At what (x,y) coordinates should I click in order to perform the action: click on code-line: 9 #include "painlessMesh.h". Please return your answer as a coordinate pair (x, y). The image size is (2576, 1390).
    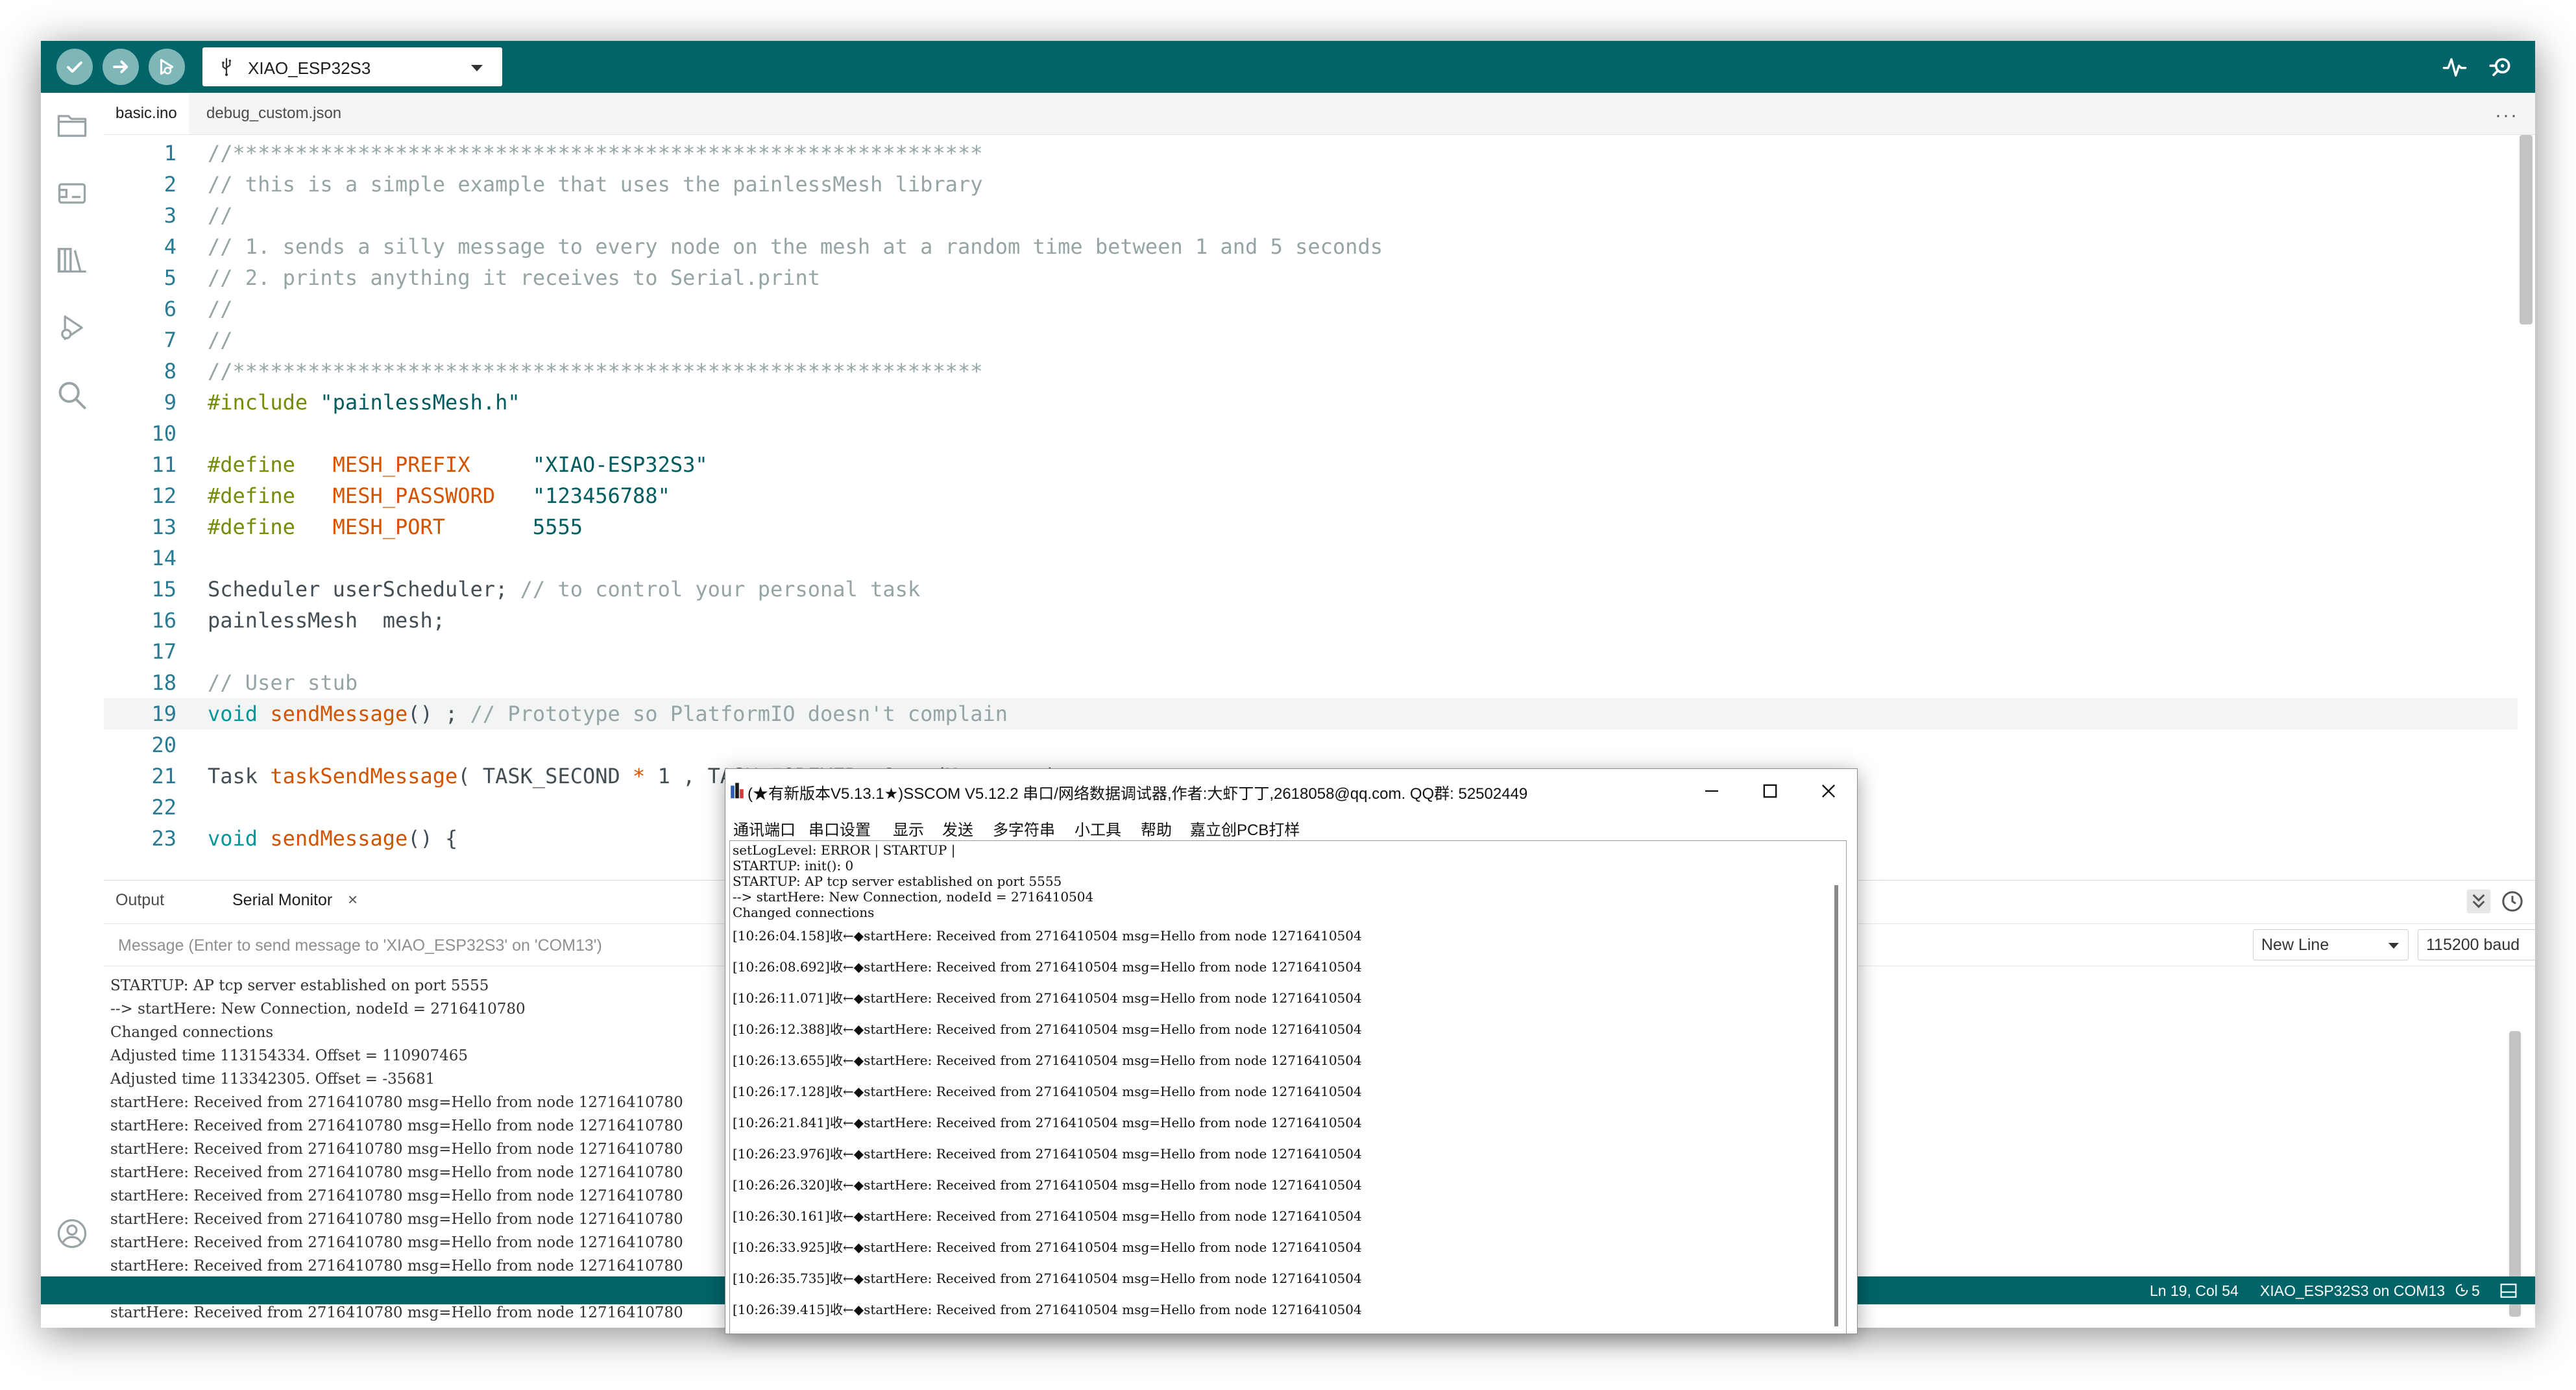
    Looking at the image, I should click on (1311, 402).